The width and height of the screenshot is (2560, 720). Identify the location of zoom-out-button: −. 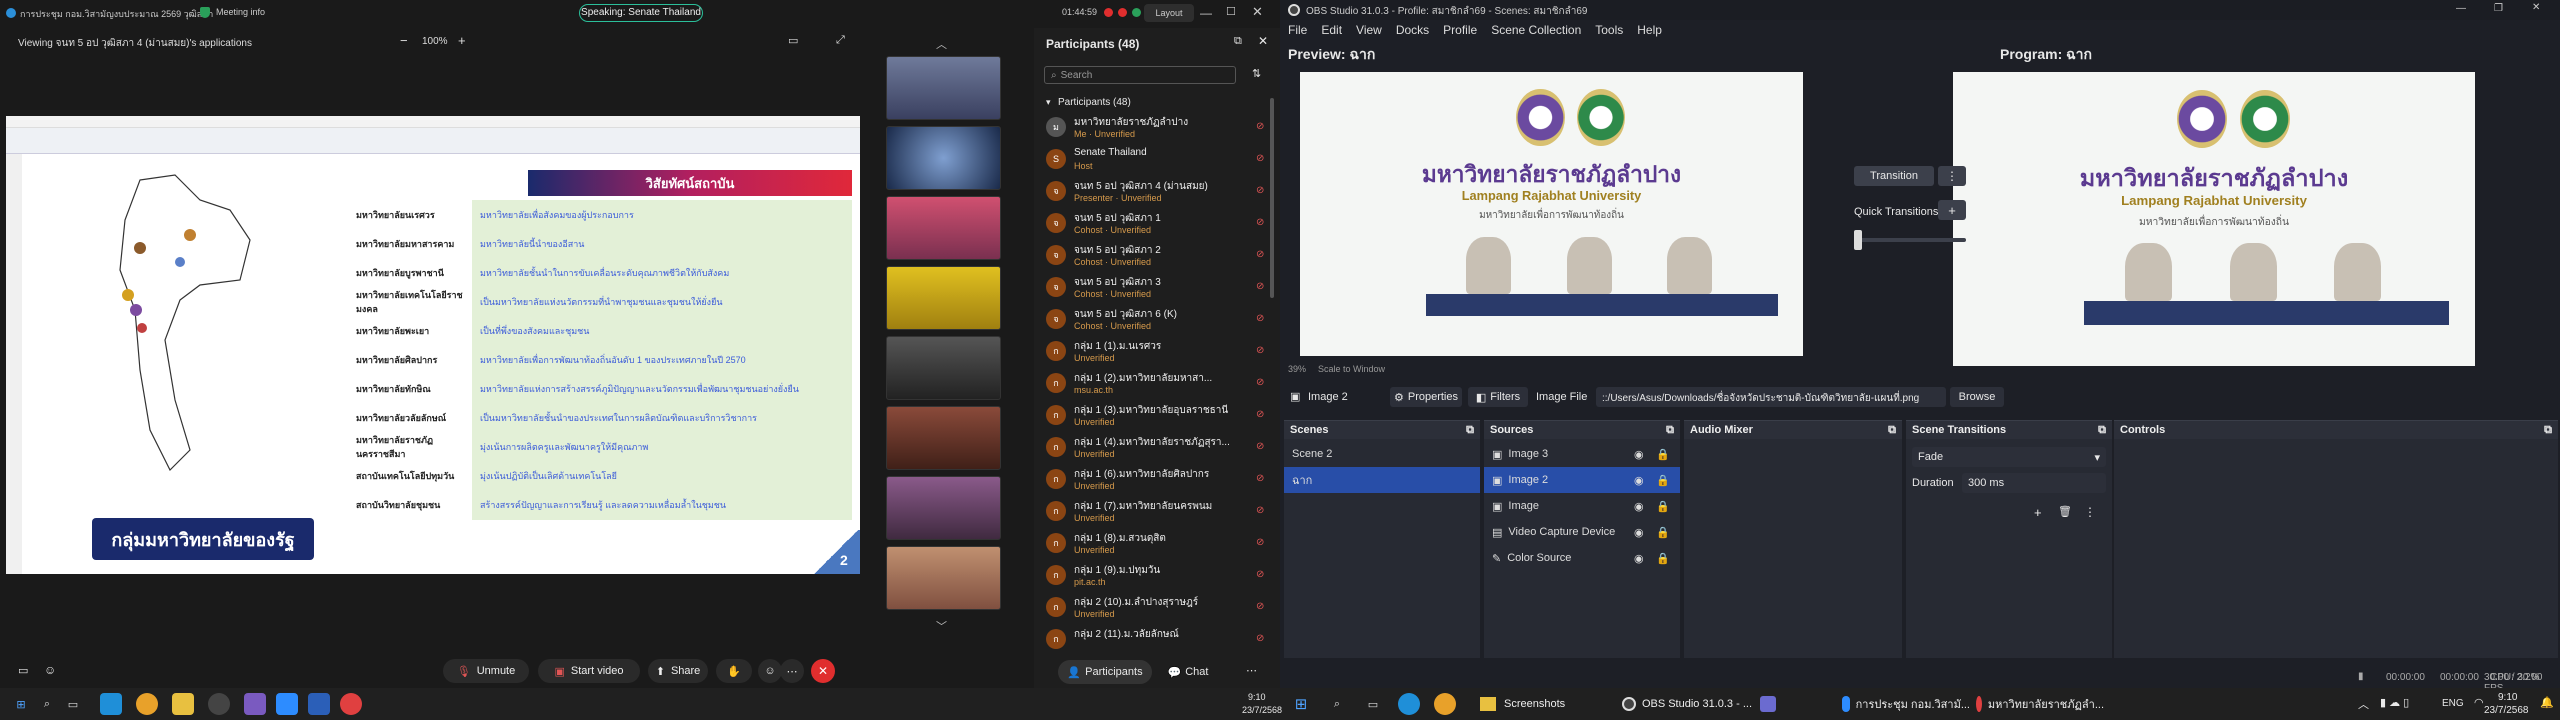
(404, 40).